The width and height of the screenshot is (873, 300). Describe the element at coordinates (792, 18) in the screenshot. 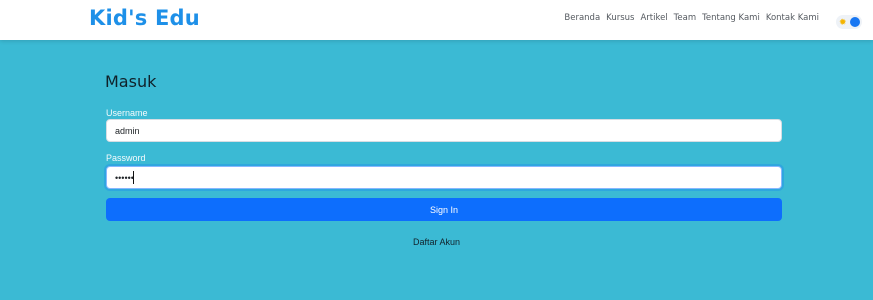

I see `nav-link-kontak-kami: Kontak Kami` at that location.